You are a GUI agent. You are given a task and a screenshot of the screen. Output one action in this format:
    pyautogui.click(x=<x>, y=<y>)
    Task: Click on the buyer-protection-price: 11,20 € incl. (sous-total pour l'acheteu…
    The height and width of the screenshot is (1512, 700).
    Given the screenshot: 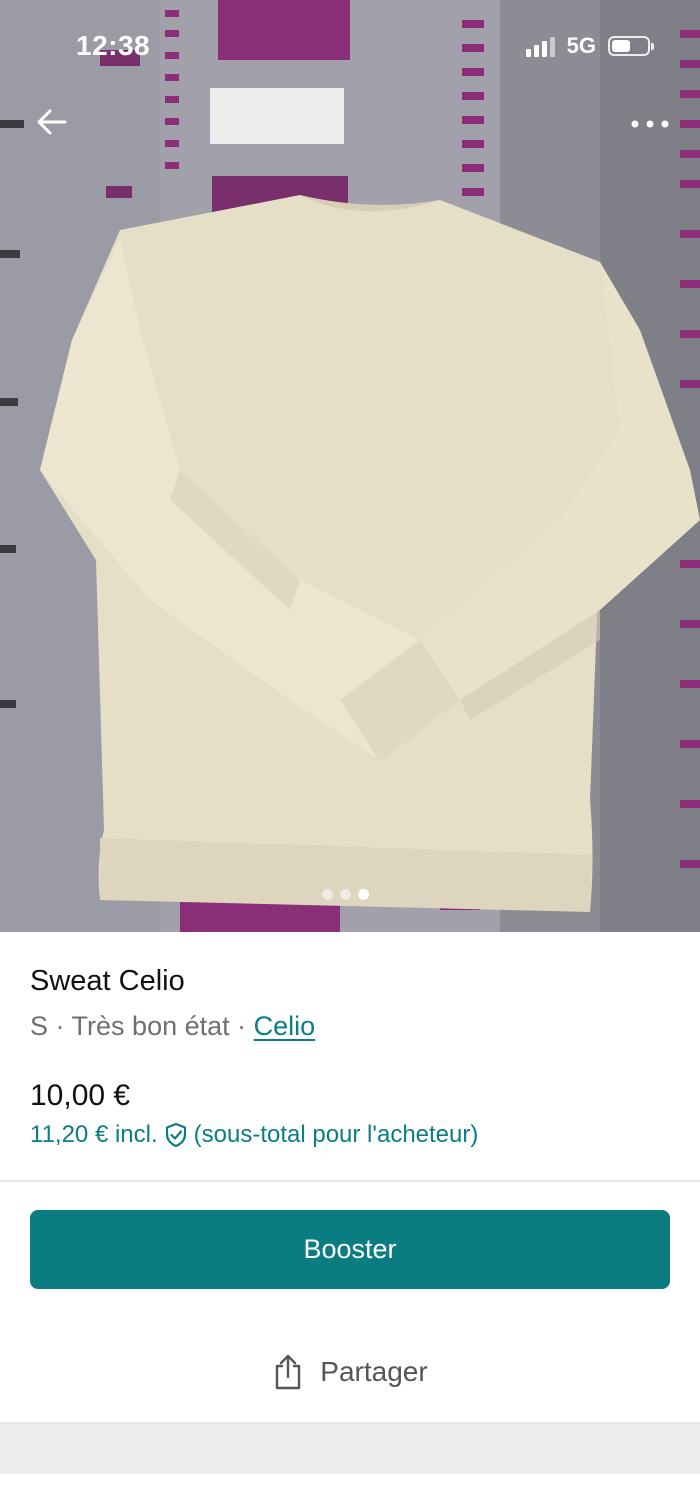 What is the action you would take?
    pyautogui.click(x=254, y=1135)
    